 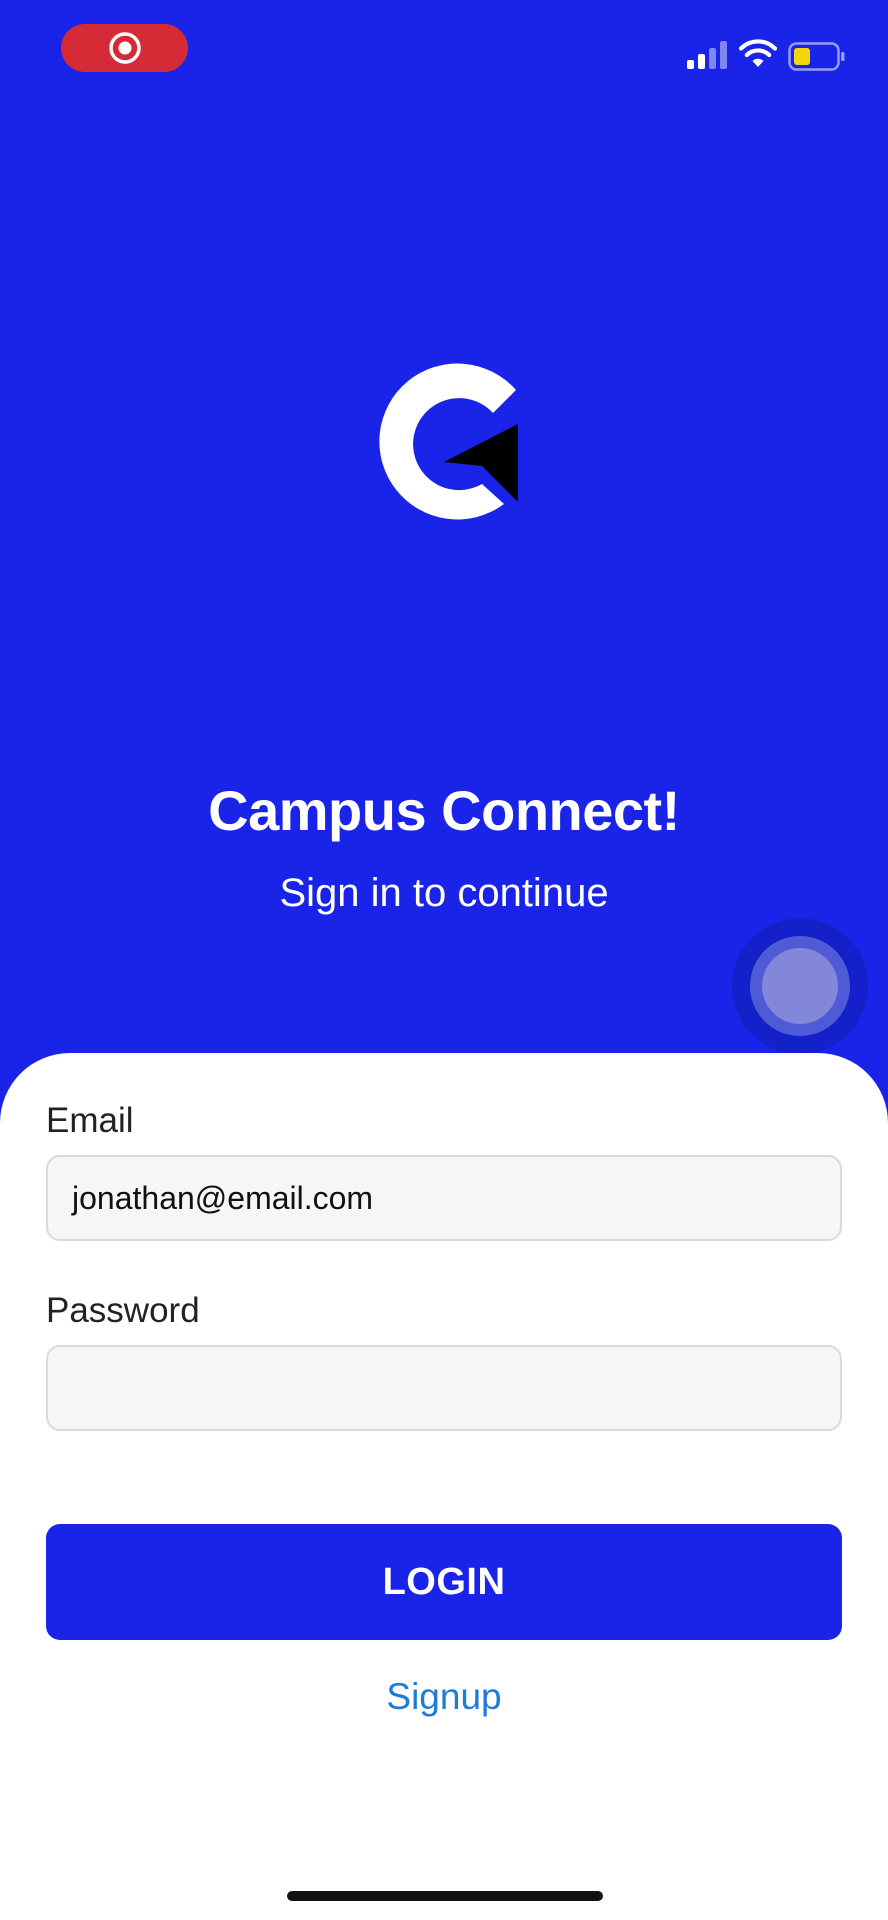 I want to click on home-indicator, so click(x=445, y=1896).